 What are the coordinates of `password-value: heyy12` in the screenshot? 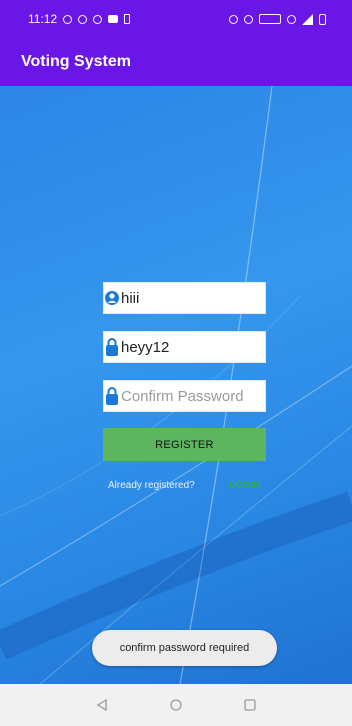 It's located at (145, 347).